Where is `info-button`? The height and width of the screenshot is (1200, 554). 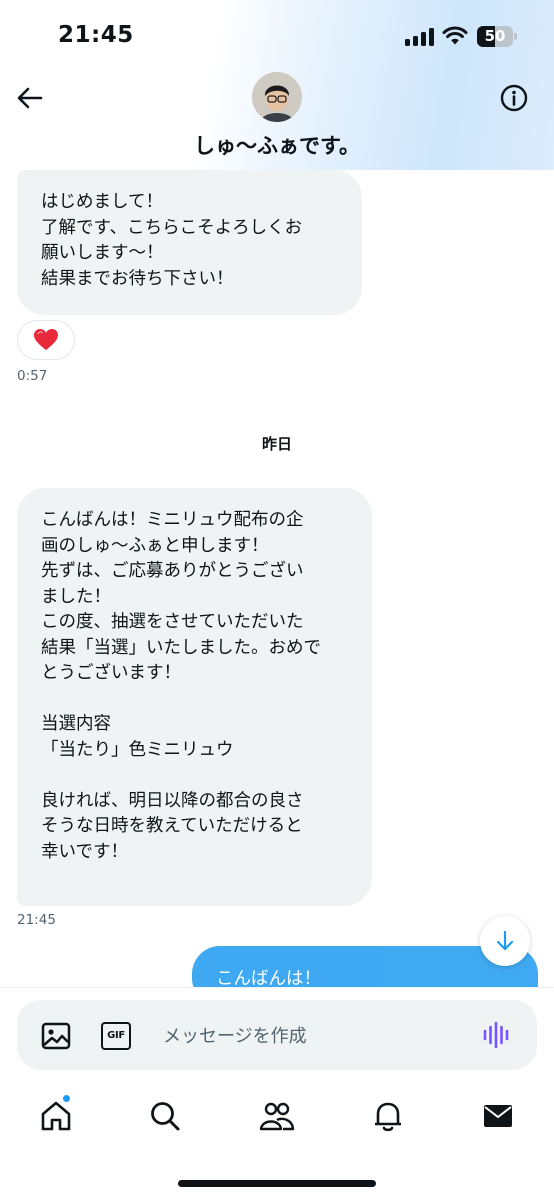
info-button is located at coordinates (514, 98).